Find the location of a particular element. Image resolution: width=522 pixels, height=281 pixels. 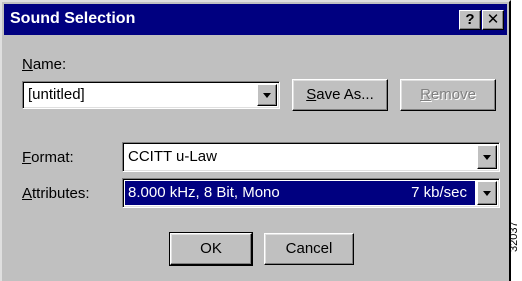

remove-button: Remove is located at coordinates (448, 95).